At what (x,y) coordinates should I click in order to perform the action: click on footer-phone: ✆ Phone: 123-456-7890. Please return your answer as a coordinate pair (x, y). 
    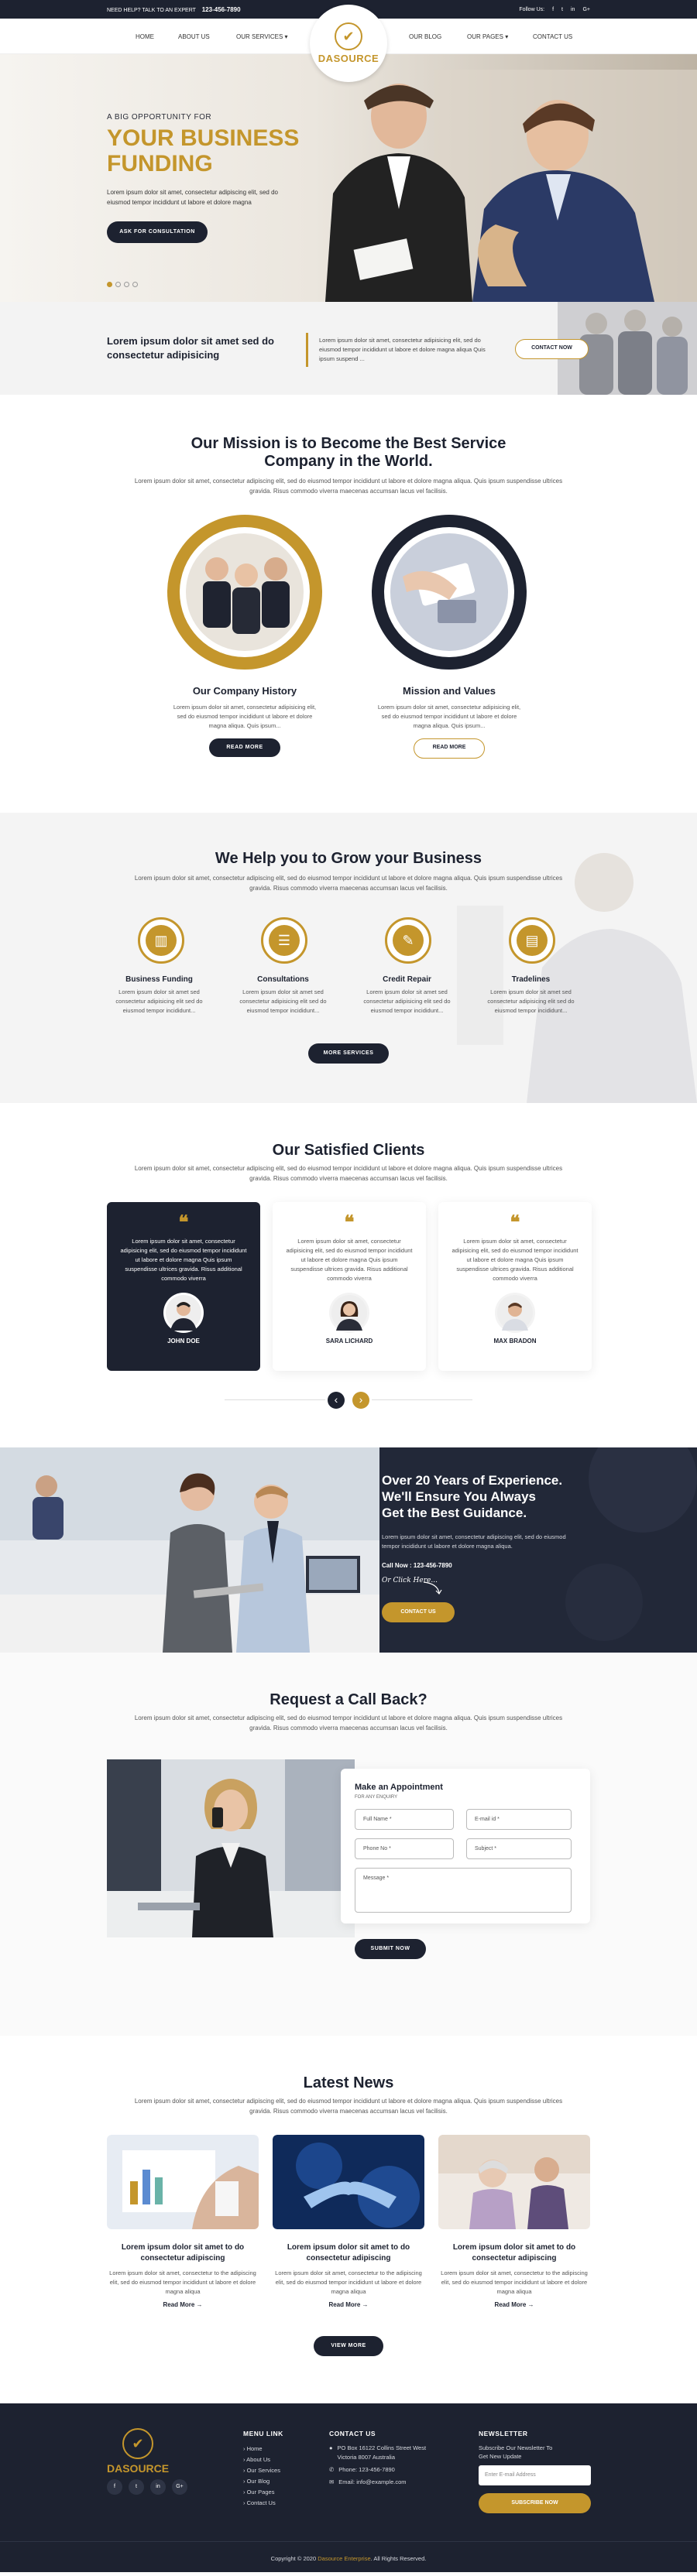
    Looking at the image, I should click on (377, 2470).